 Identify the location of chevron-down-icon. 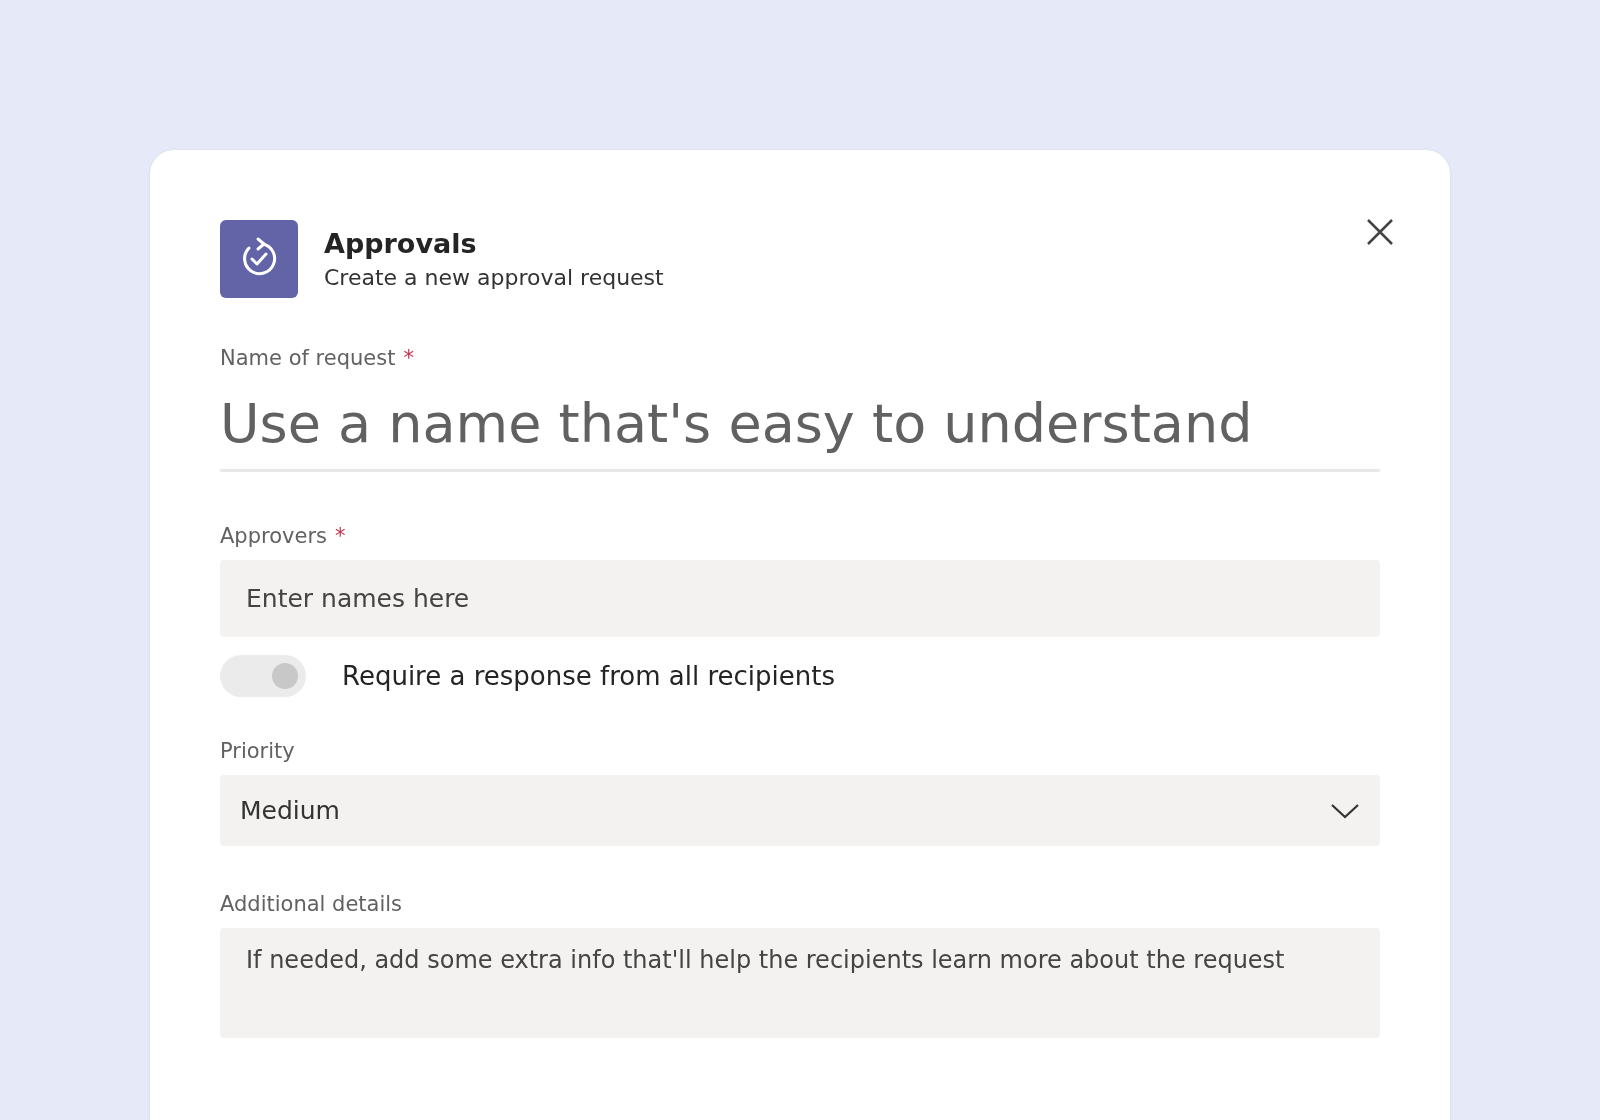
(1345, 810).